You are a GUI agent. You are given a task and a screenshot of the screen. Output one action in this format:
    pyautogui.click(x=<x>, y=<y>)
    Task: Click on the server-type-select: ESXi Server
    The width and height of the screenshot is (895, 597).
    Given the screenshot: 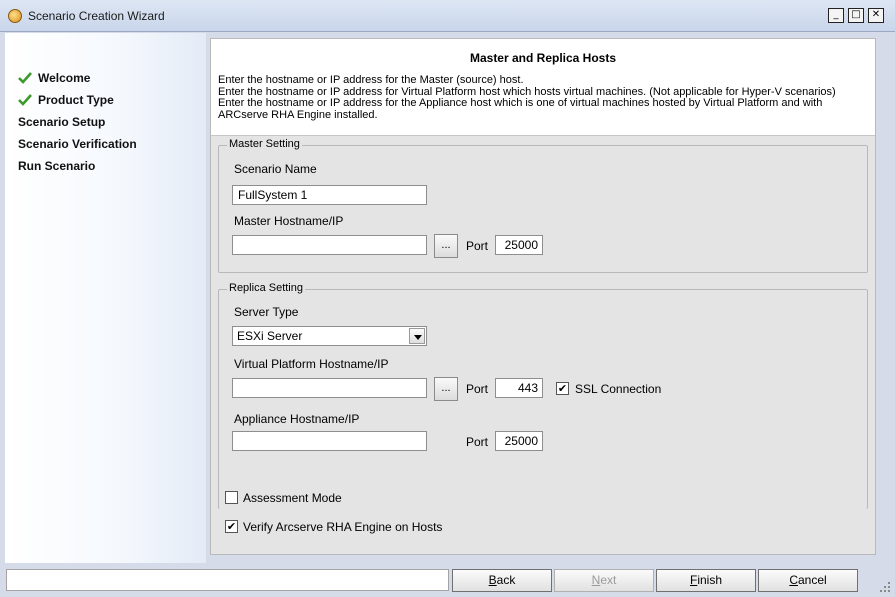 What is the action you would take?
    pyautogui.click(x=329, y=336)
    